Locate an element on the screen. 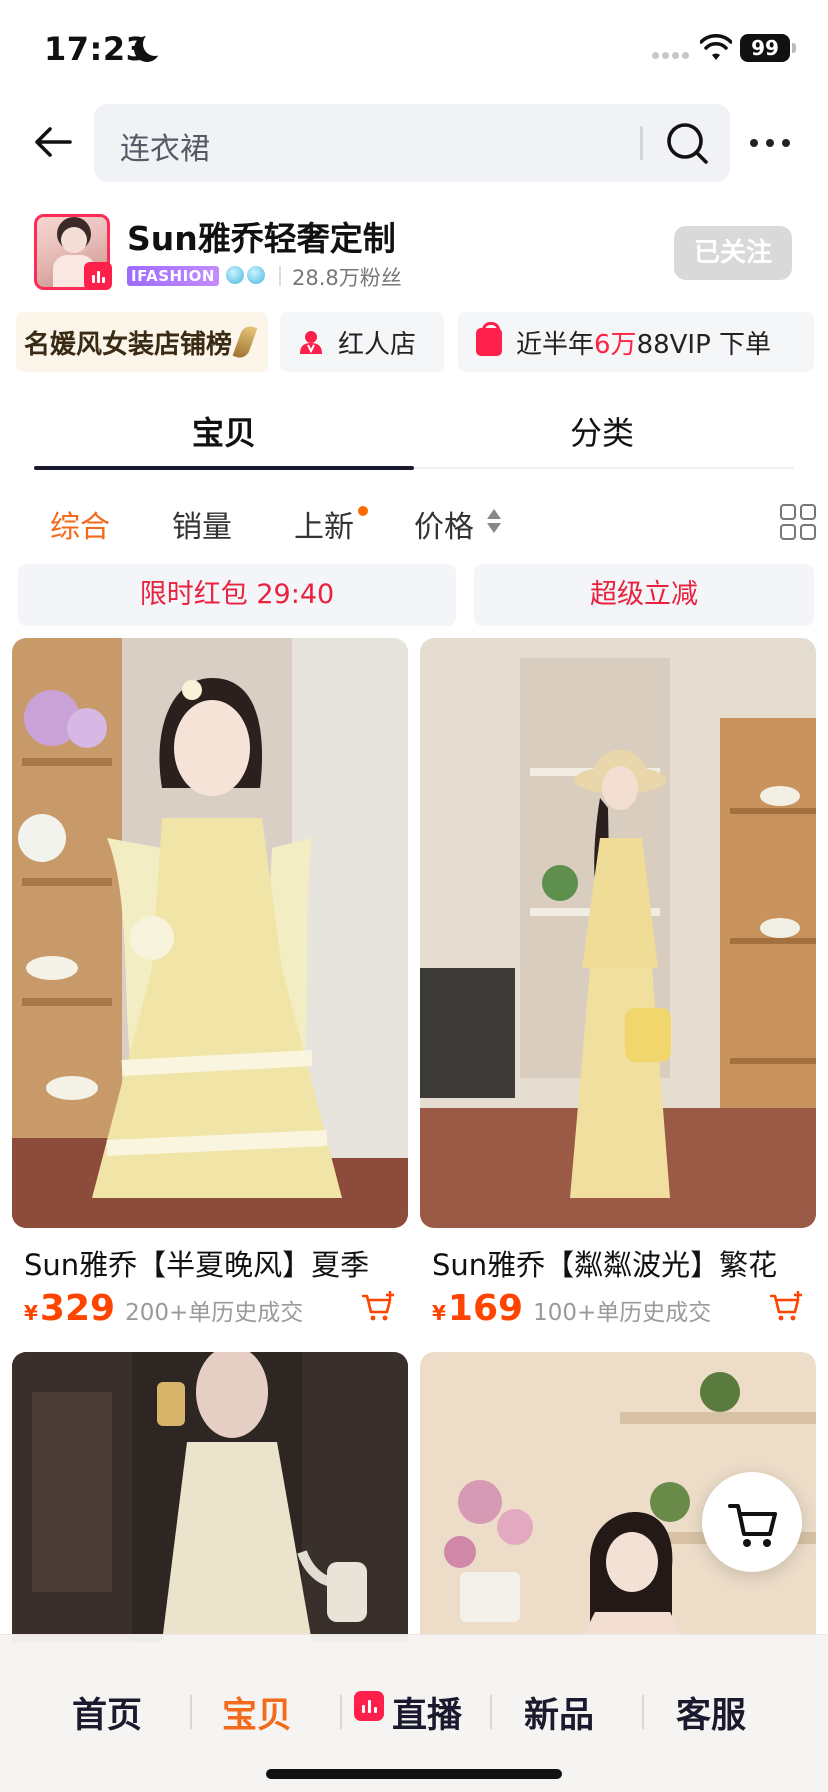 The width and height of the screenshot is (828, 1792). sort-arrows-icon is located at coordinates (494, 521).